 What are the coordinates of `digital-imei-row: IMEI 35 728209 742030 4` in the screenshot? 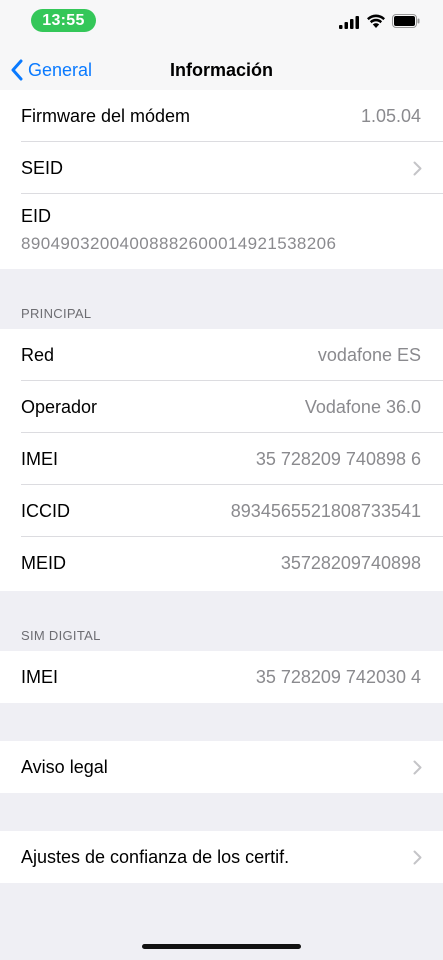 It's located at (221, 677).